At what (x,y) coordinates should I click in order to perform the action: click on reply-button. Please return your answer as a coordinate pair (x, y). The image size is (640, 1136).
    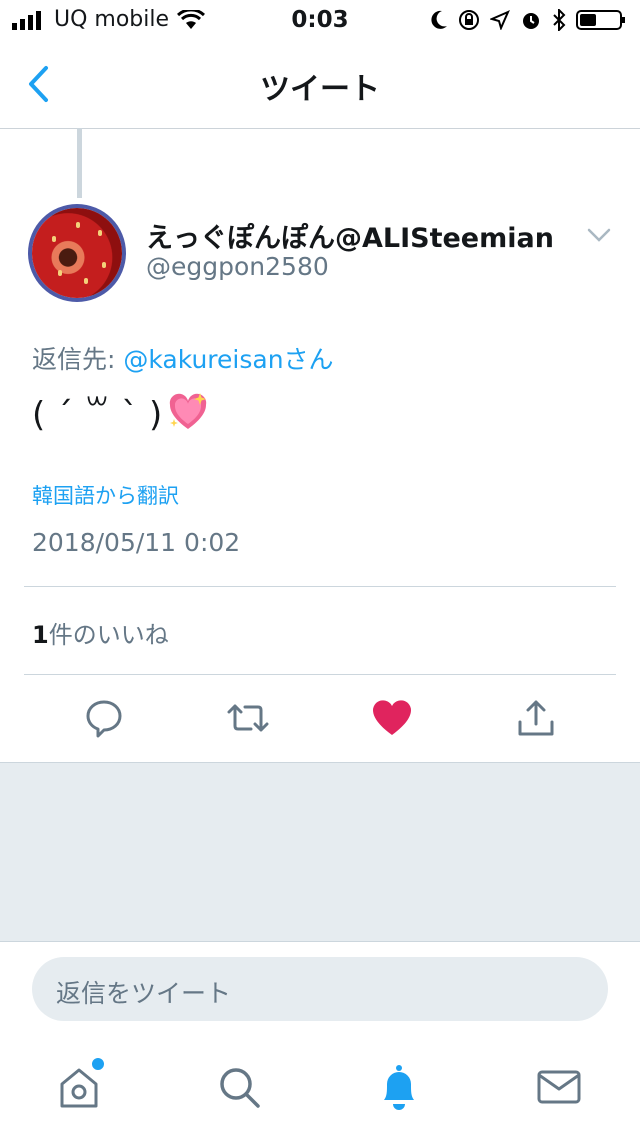
    Looking at the image, I should click on (104, 718).